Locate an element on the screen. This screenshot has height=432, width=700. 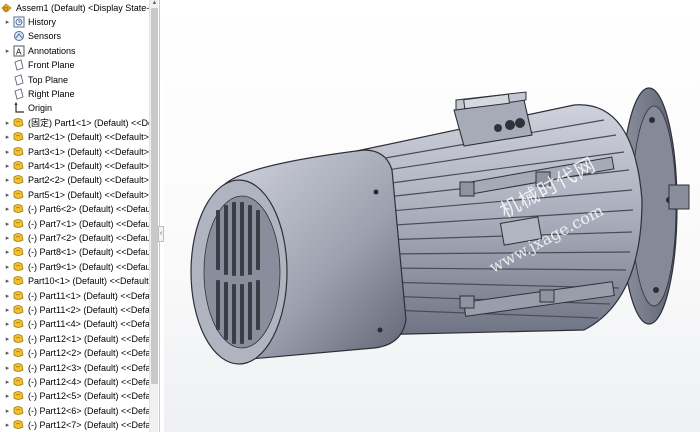
tree-item-label: Part2<2> (Default) <<Default> is located at coordinates (88, 180).